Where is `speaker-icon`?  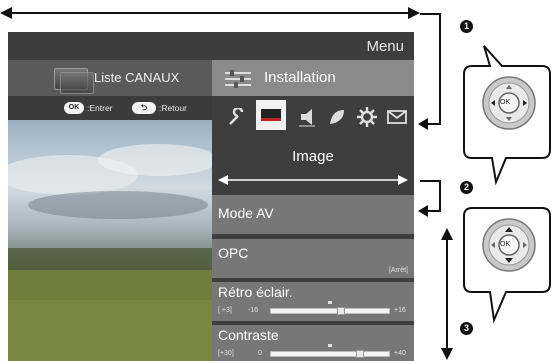
speaker-icon is located at coordinates (307, 117).